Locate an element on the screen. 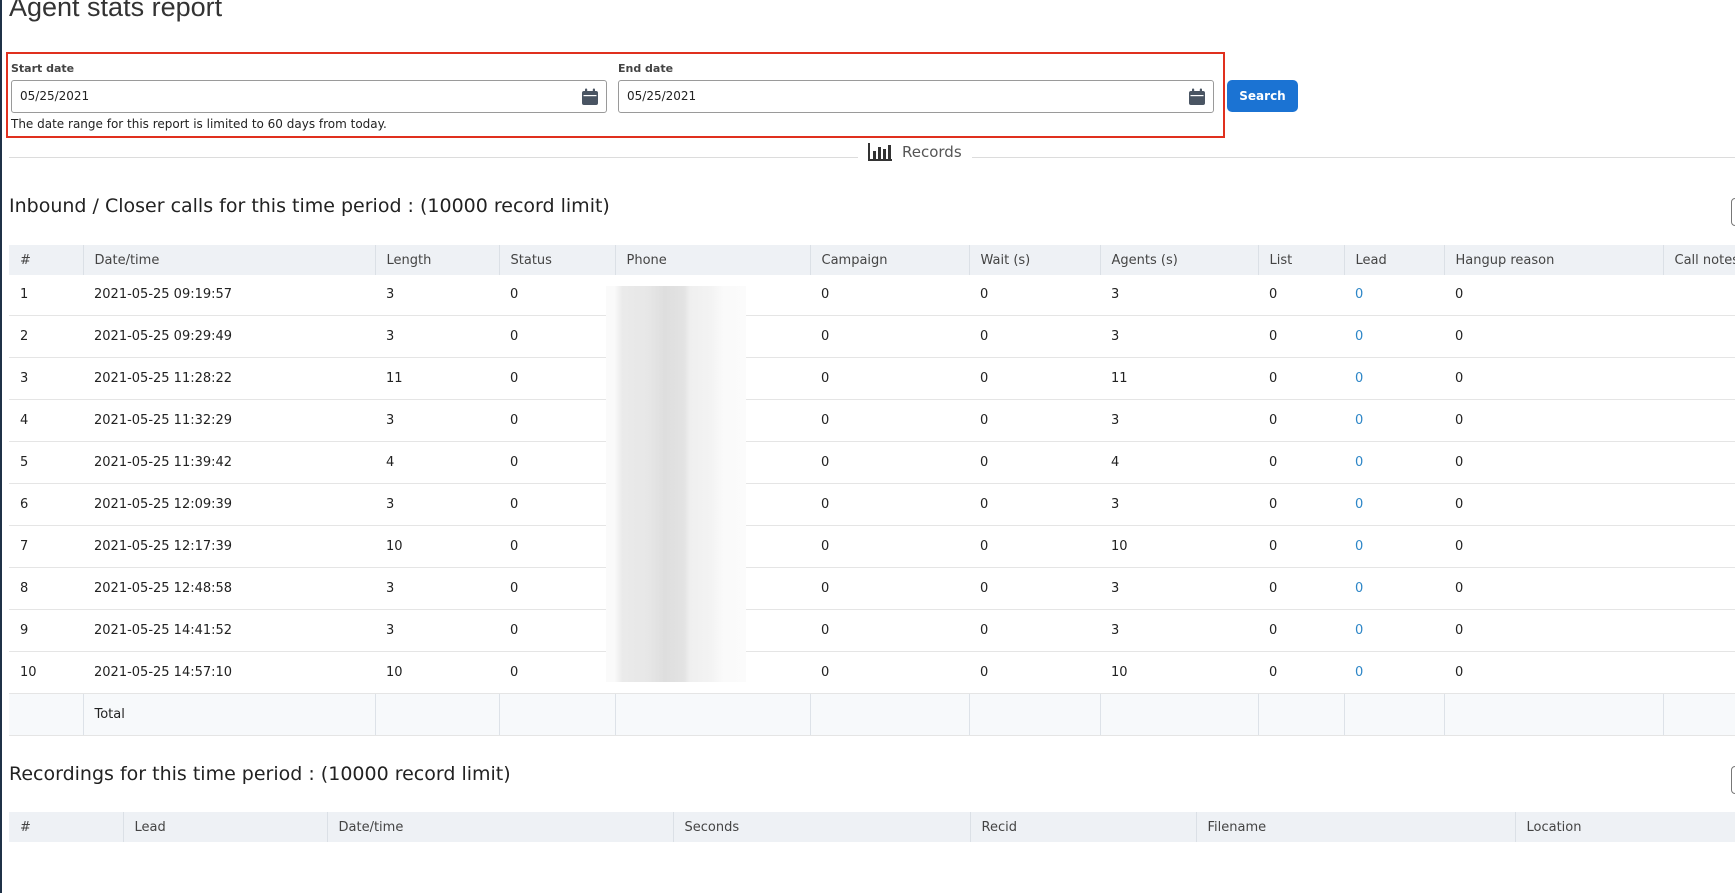  cell-number: 6 is located at coordinates (46, 504).